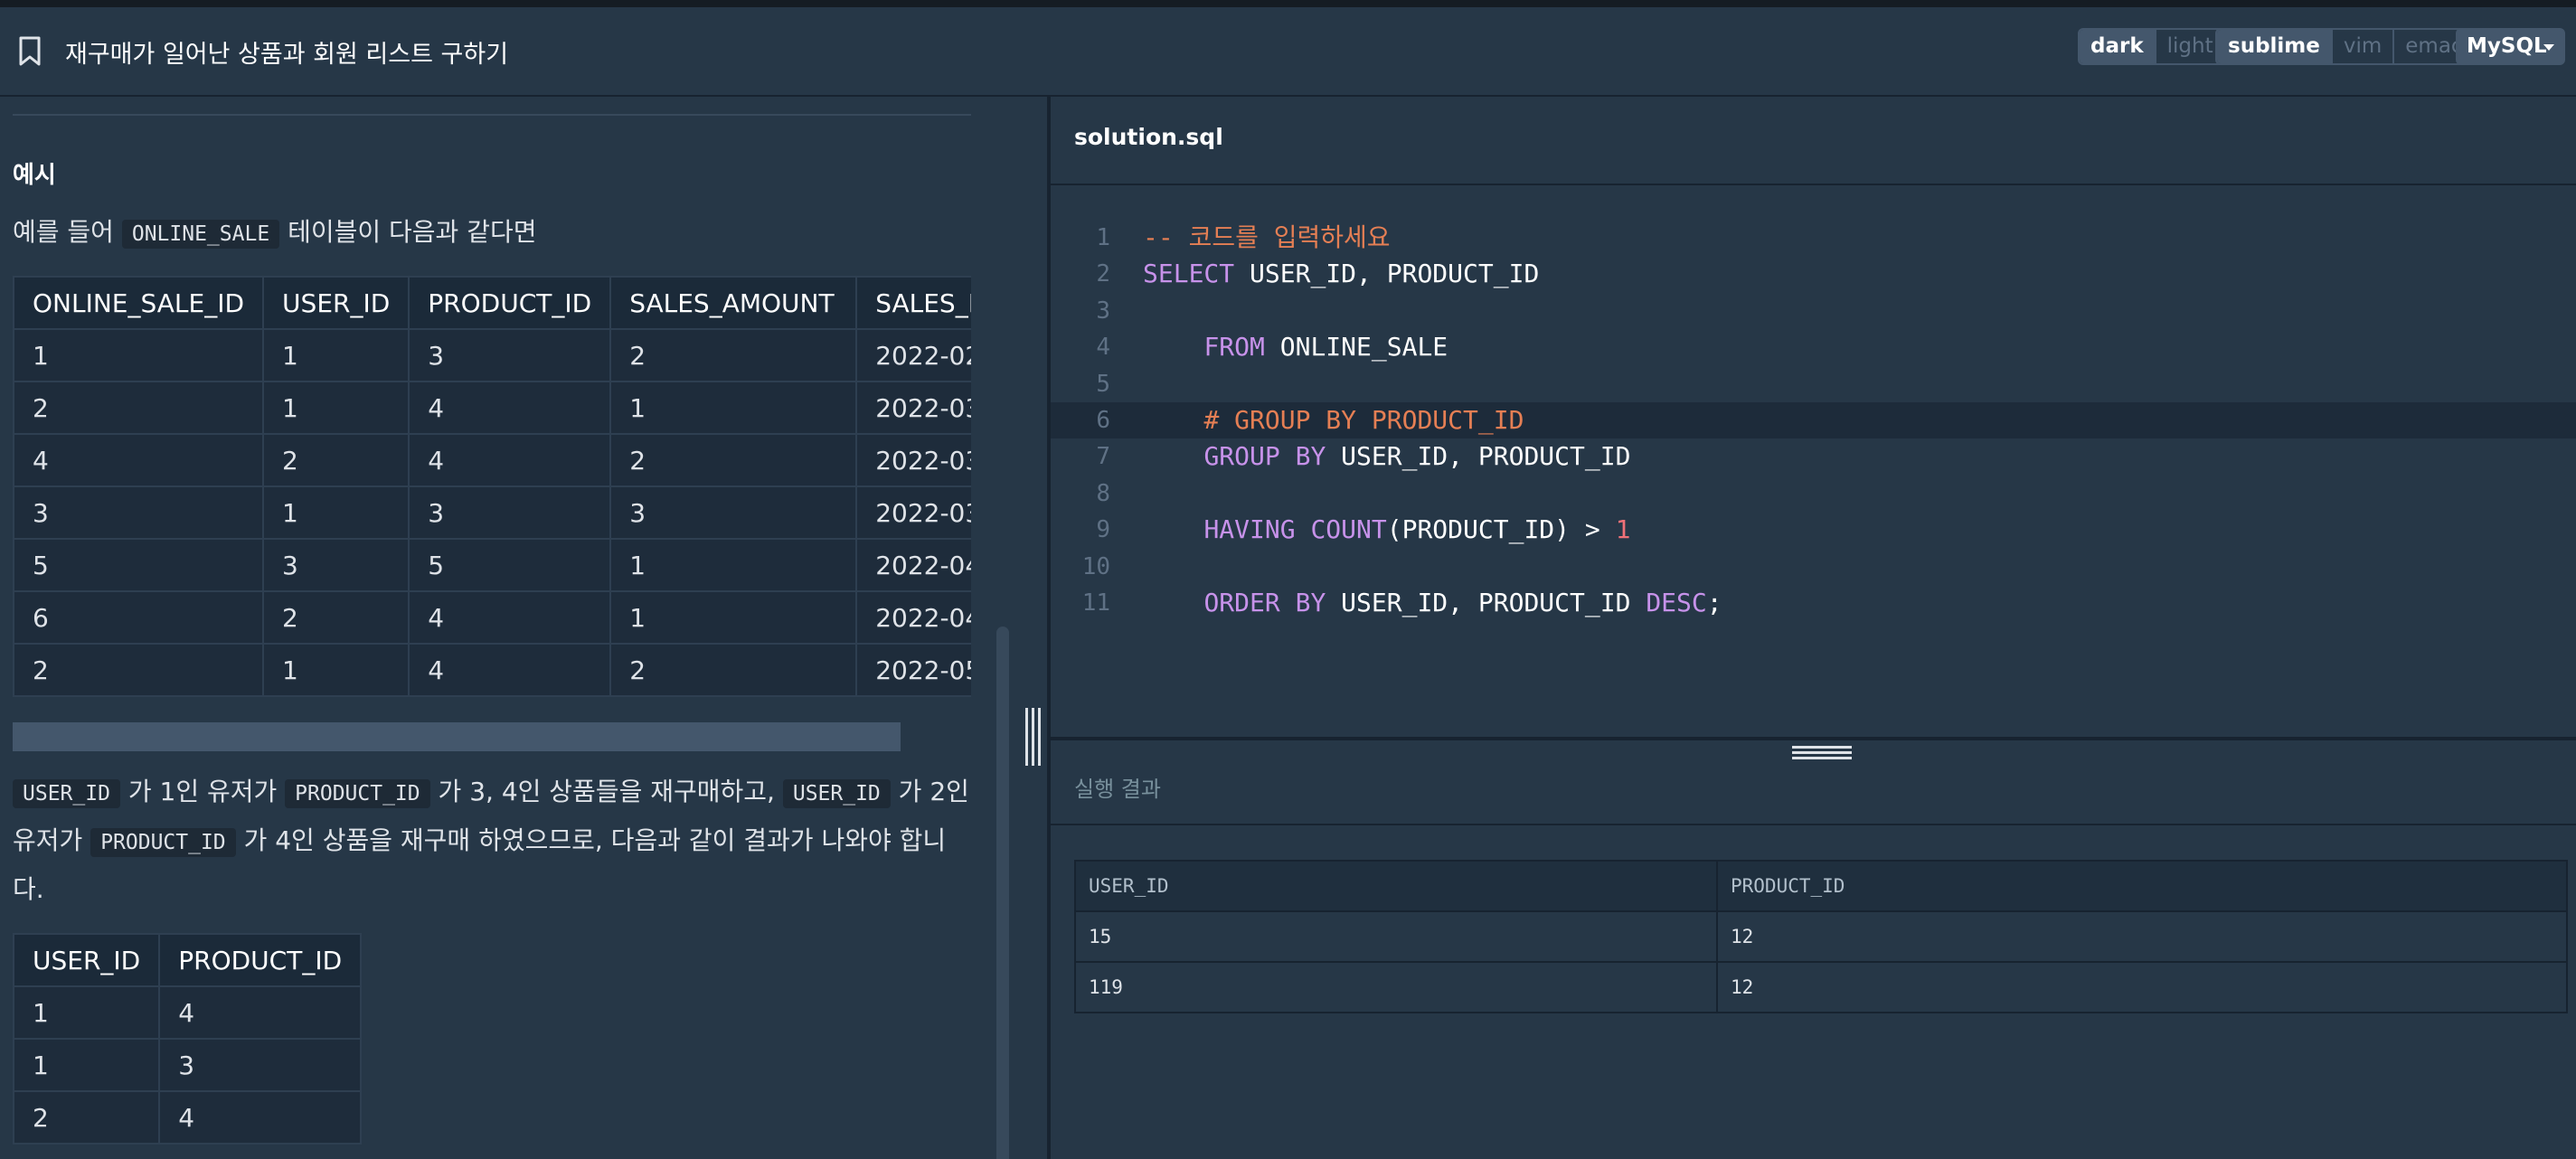  Describe the element at coordinates (1117, 789) in the screenshot. I see `result-title: 실행 결과` at that location.